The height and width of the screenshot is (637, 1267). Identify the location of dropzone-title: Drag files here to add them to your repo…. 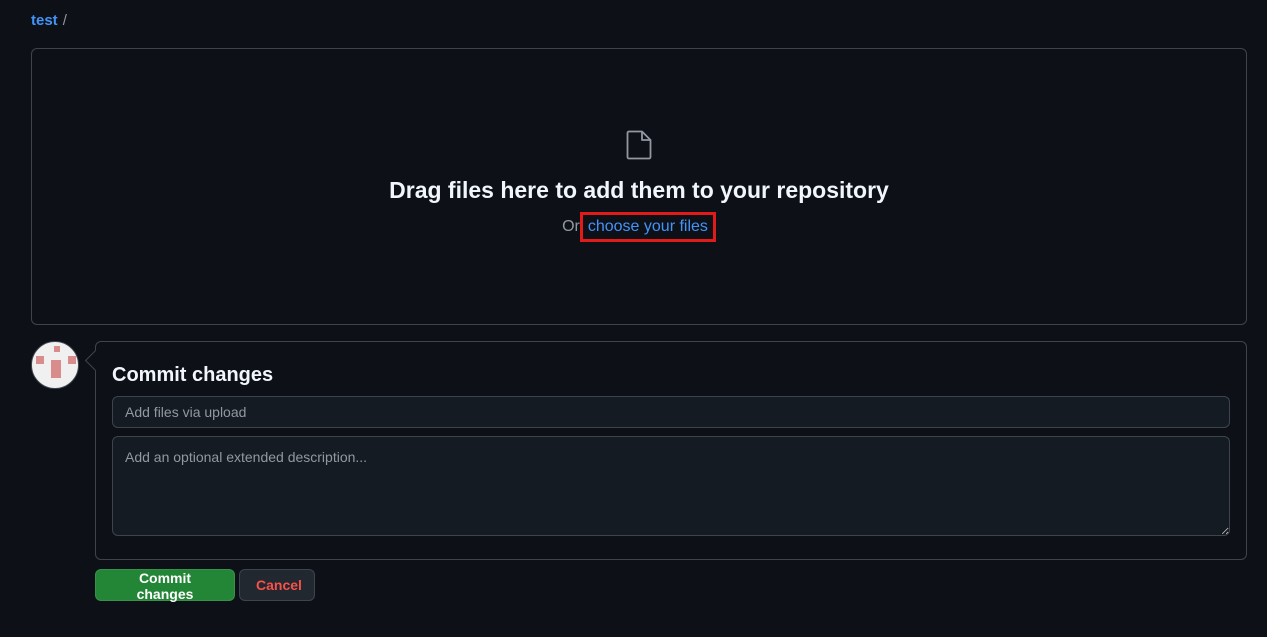
(639, 190).